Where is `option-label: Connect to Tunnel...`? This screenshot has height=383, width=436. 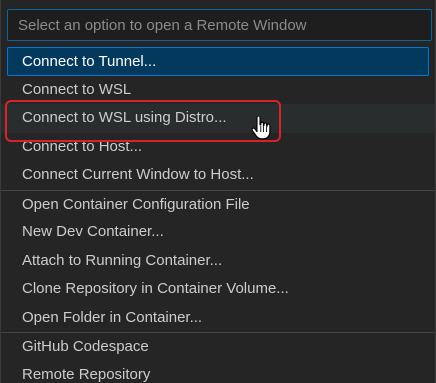
option-label: Connect to Tunnel... is located at coordinates (89, 61).